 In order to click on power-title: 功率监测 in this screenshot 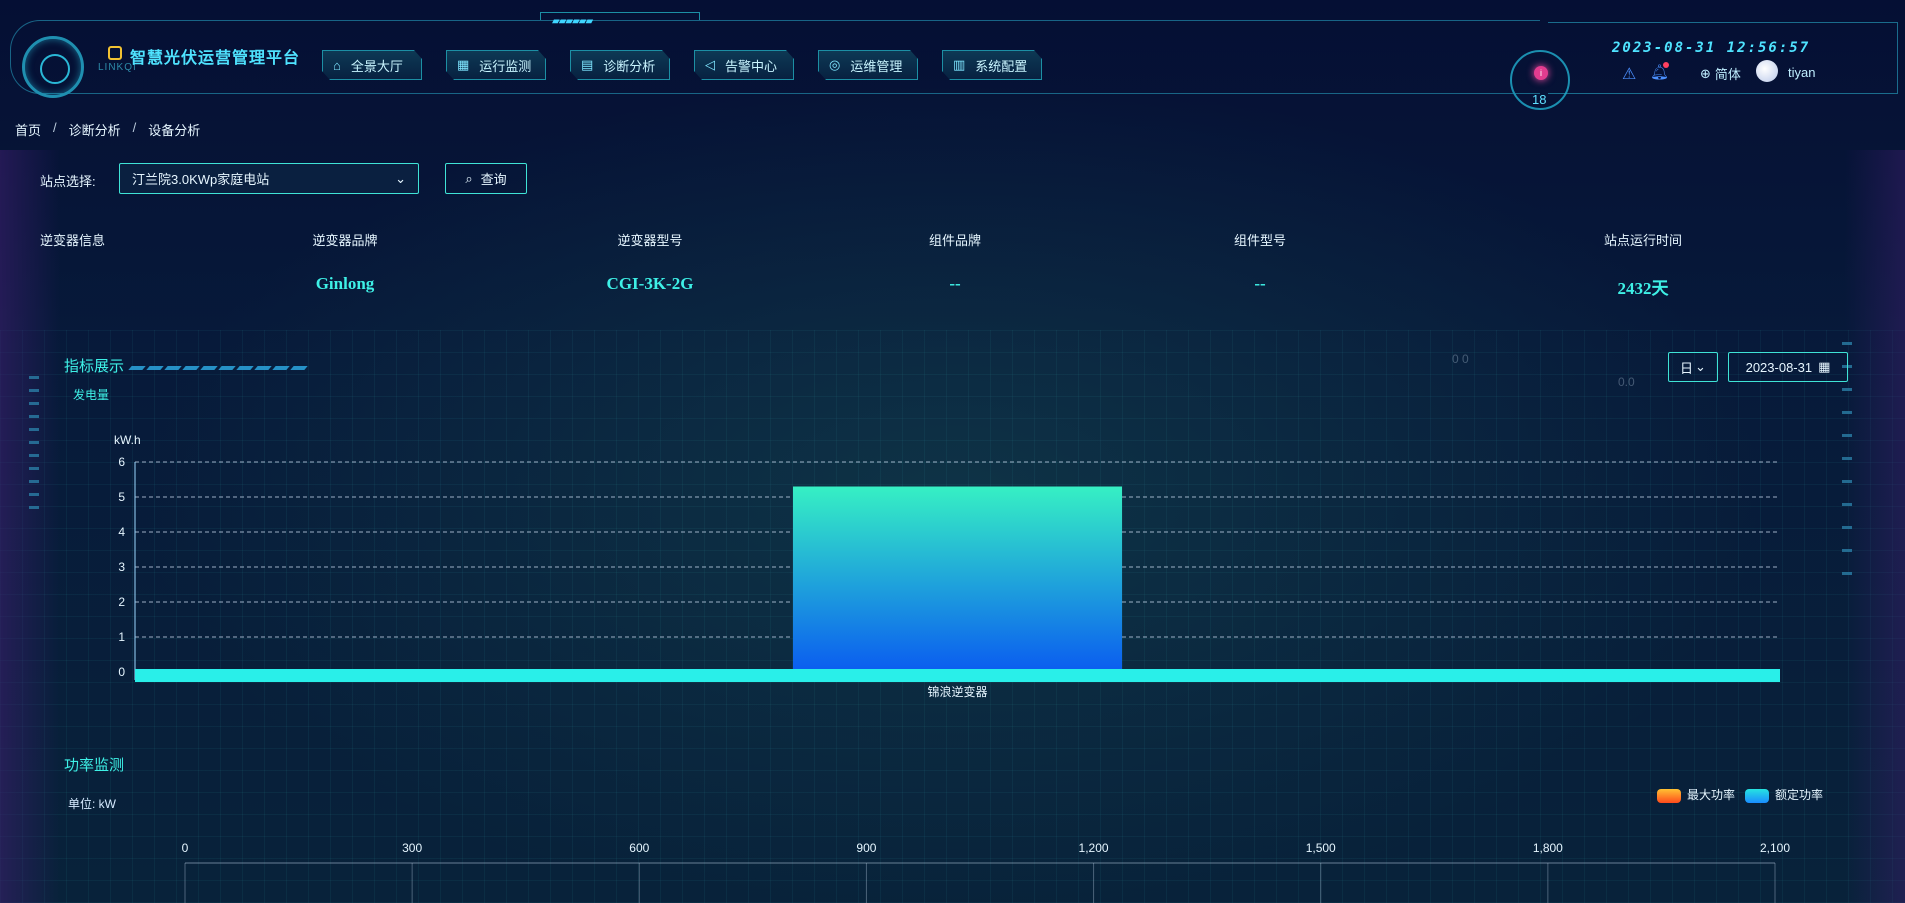, I will do `click(94, 765)`.